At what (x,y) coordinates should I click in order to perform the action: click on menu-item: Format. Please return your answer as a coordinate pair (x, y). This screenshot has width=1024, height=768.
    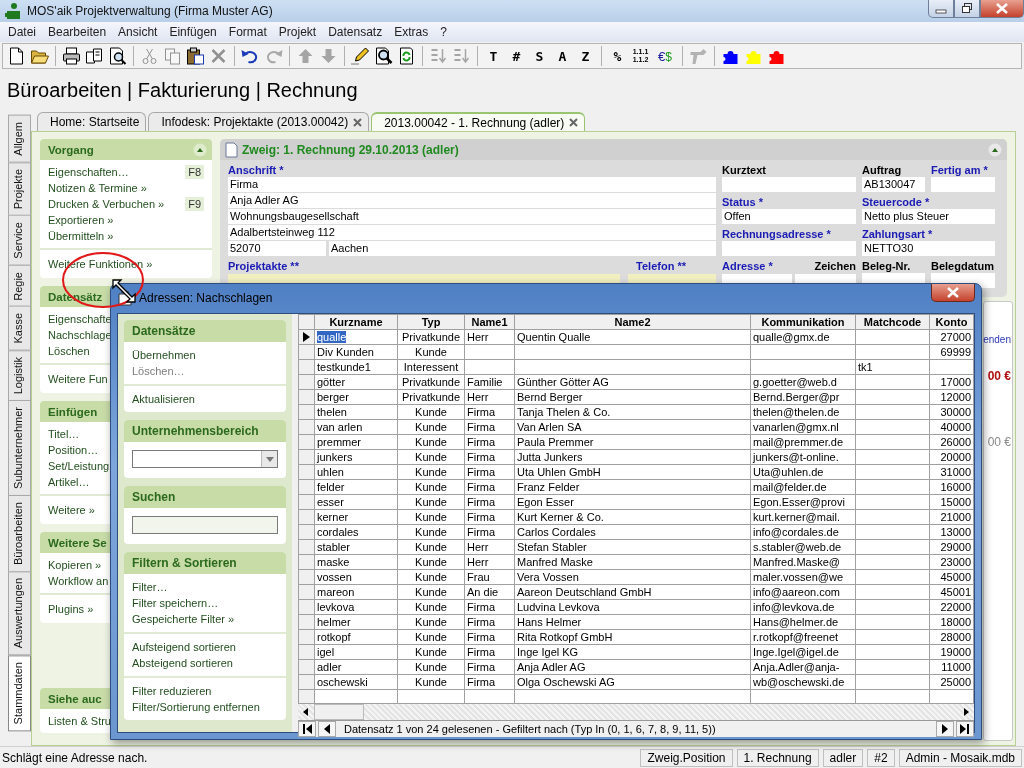
    Looking at the image, I should click on (247, 32).